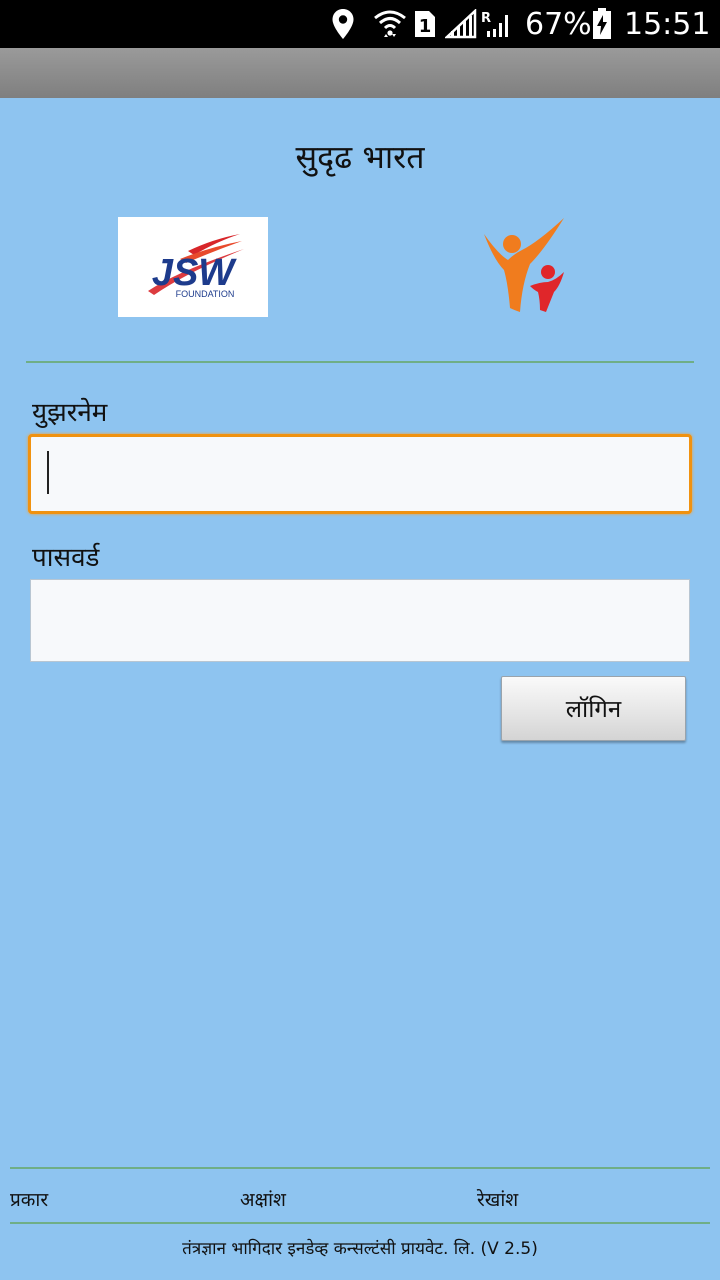 This screenshot has width=720, height=1280. What do you see at coordinates (593, 708) in the screenshot?
I see `login-button: लॉगिन` at bounding box center [593, 708].